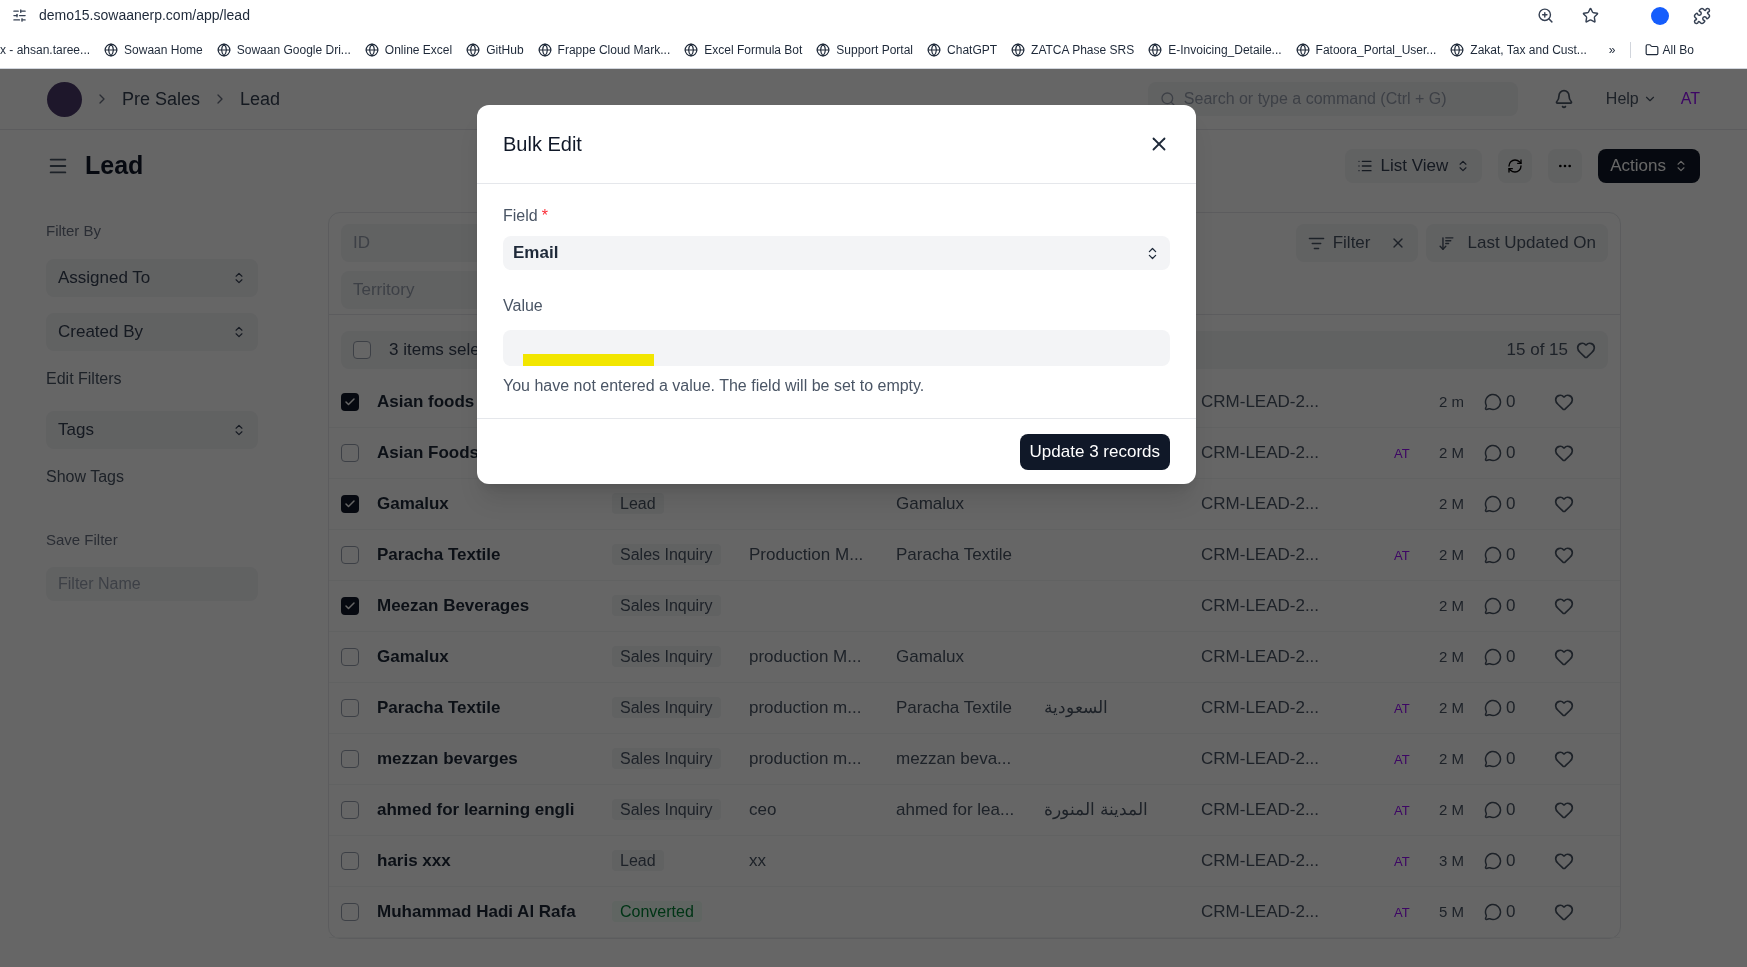 This screenshot has height=967, width=1747. I want to click on lead-name: Asian Foods, so click(428, 453).